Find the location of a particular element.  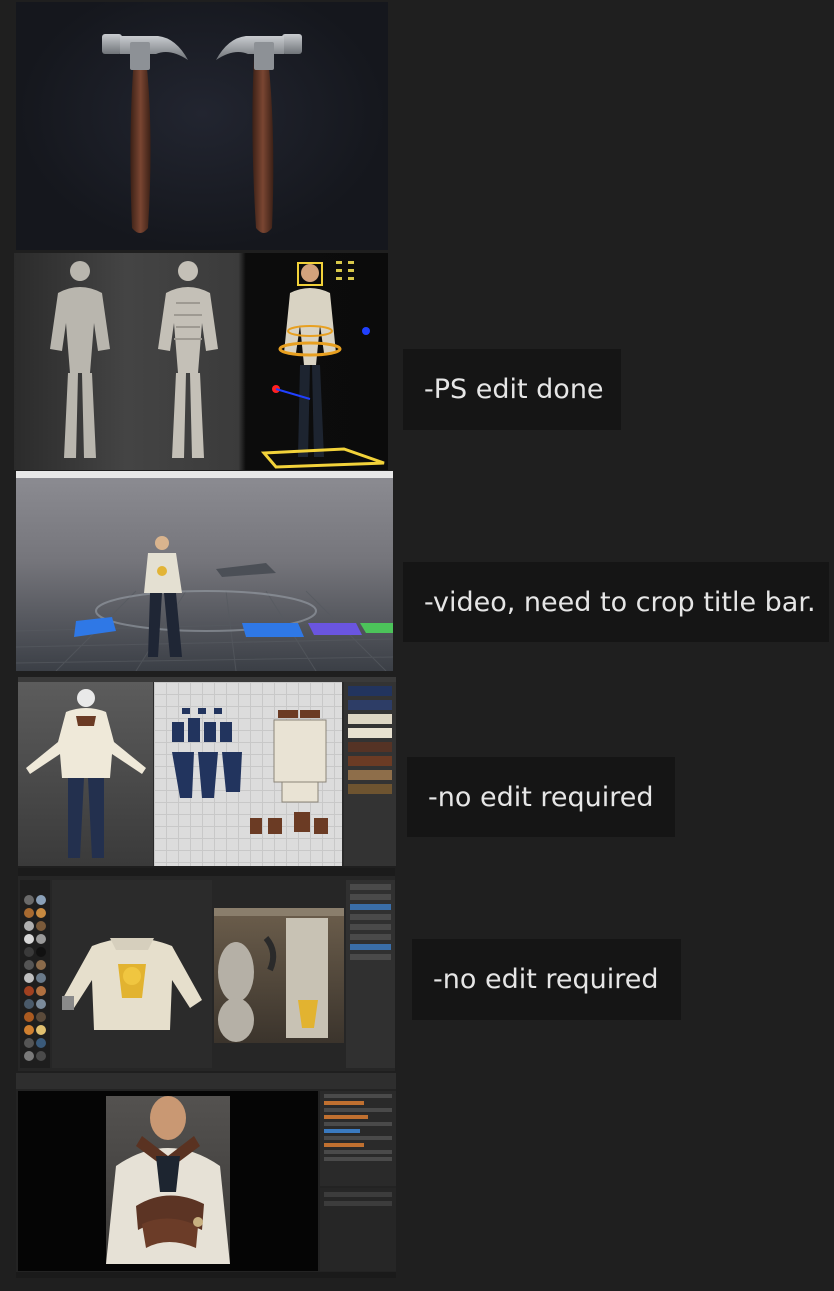

render-viewport is located at coordinates (168, 1181).